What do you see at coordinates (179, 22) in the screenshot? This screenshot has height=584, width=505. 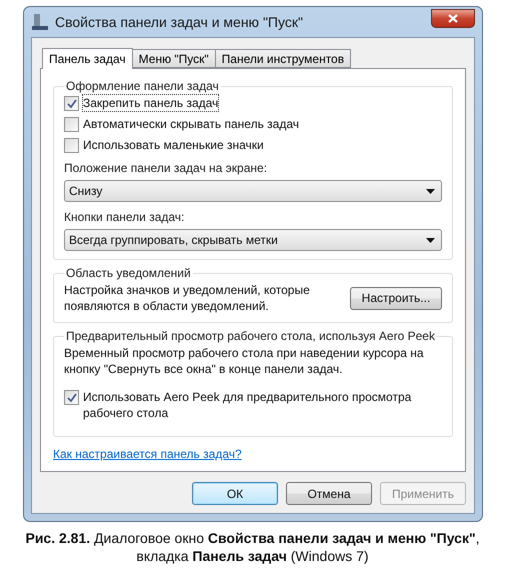 I see `window-title: Свойства панели задач и меню "Пуск"` at bounding box center [179, 22].